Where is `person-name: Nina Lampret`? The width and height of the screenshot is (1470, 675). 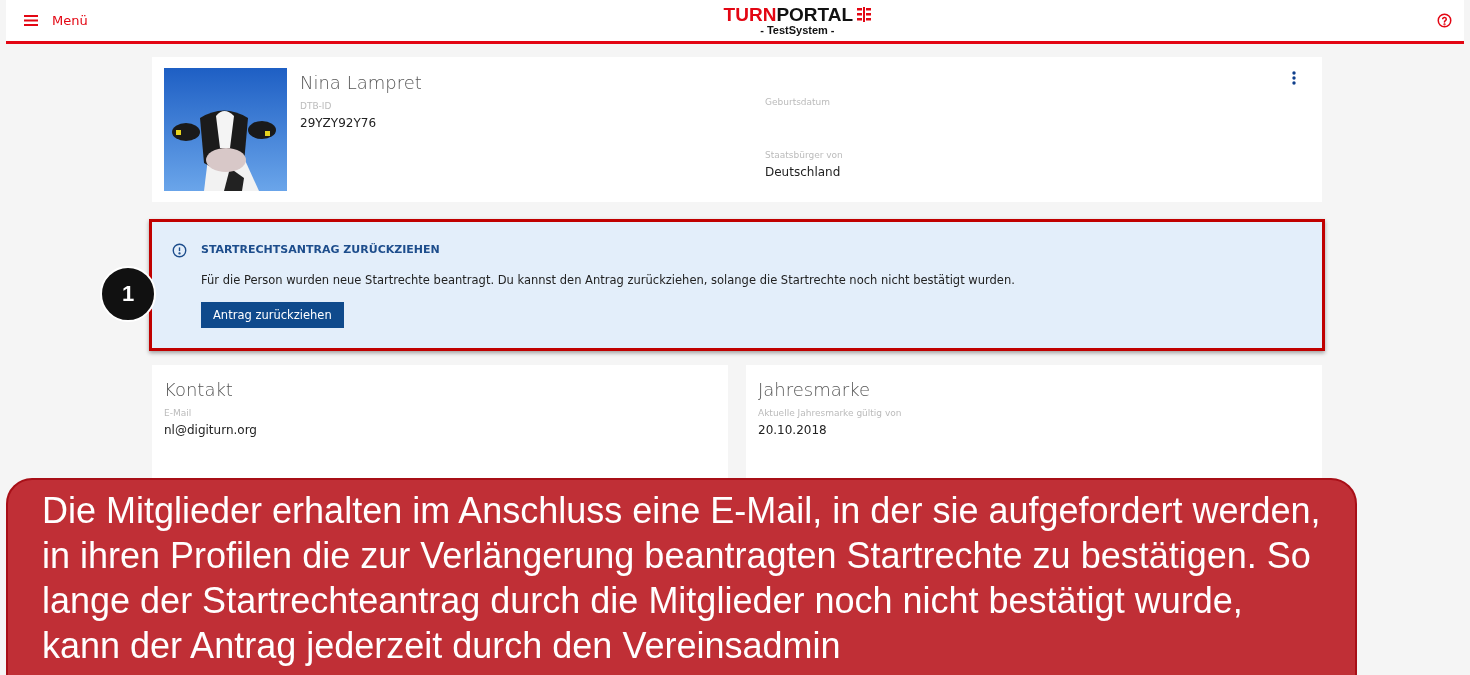
person-name: Nina Lampret is located at coordinates (361, 82).